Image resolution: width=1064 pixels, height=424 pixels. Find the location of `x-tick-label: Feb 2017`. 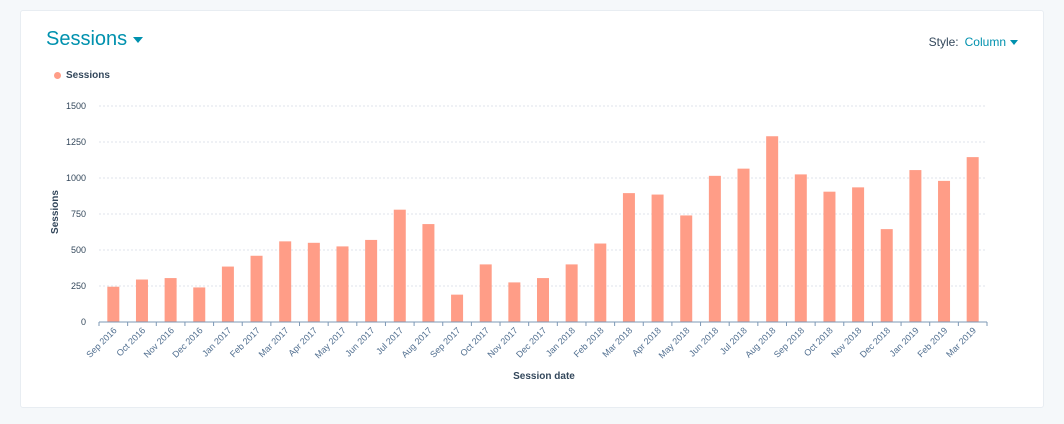

x-tick-label: Feb 2017 is located at coordinates (245, 342).